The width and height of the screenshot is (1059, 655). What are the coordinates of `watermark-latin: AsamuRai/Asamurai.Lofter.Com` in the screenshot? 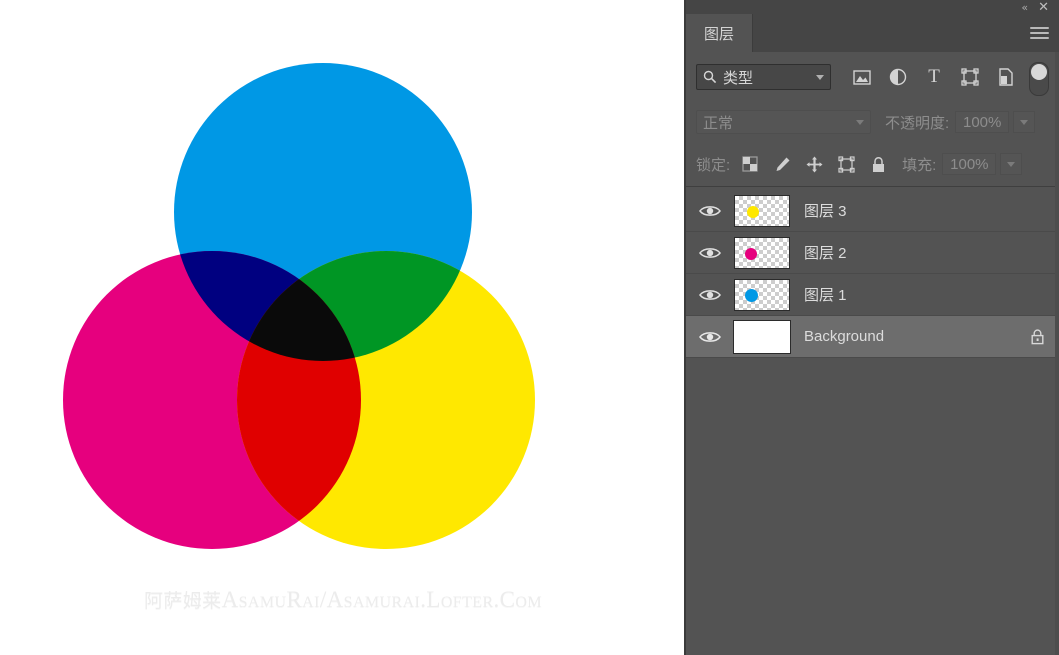 It's located at (381, 599).